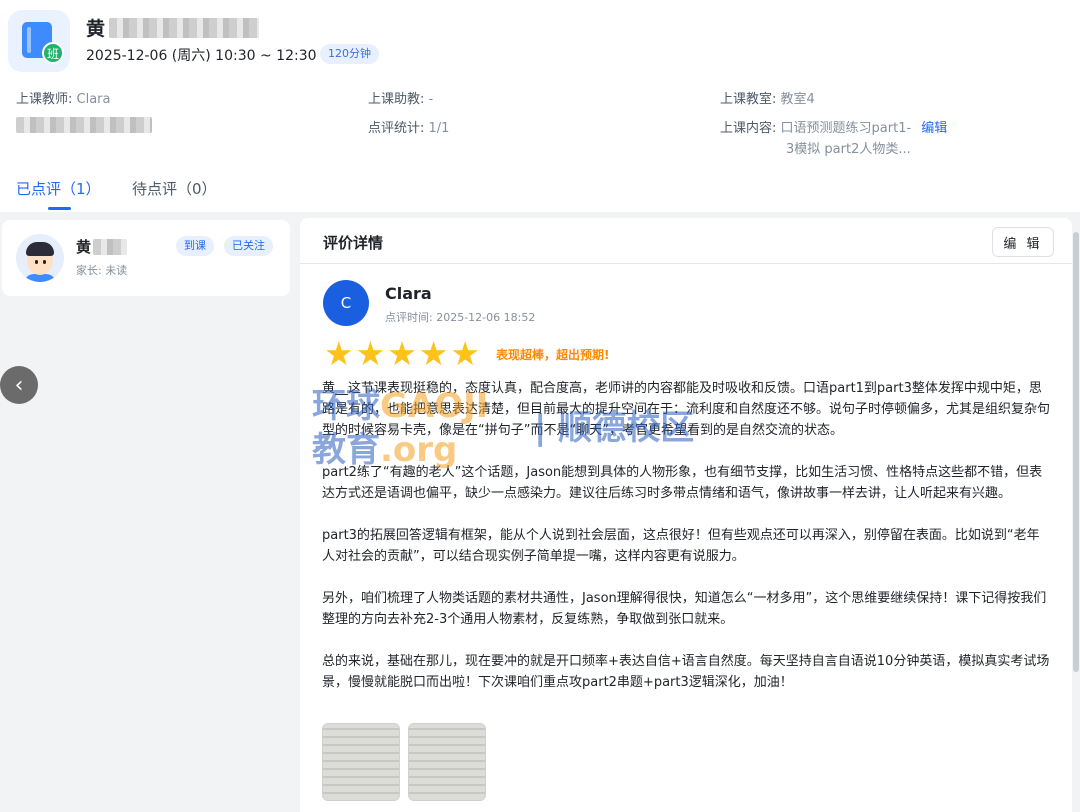  I want to click on class-badge: 班, so click(53, 53).